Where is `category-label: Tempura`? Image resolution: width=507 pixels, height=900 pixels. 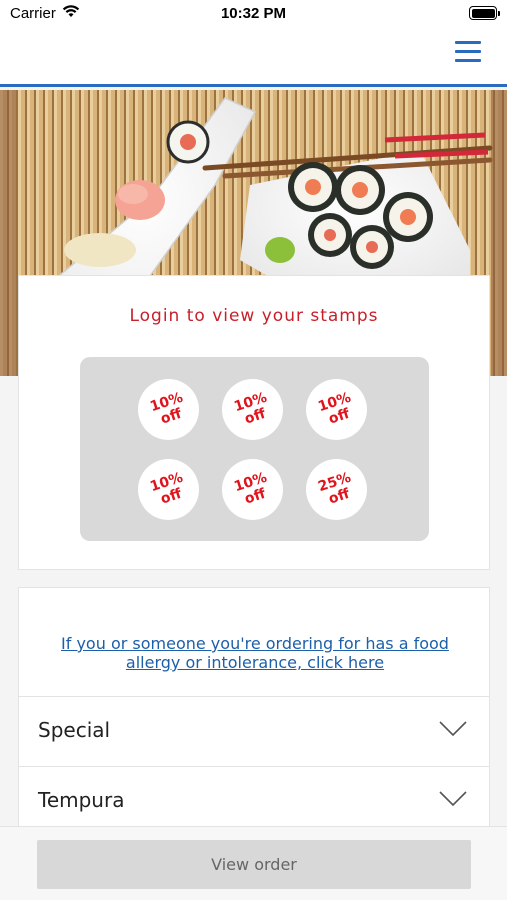
category-label: Tempura is located at coordinates (81, 800).